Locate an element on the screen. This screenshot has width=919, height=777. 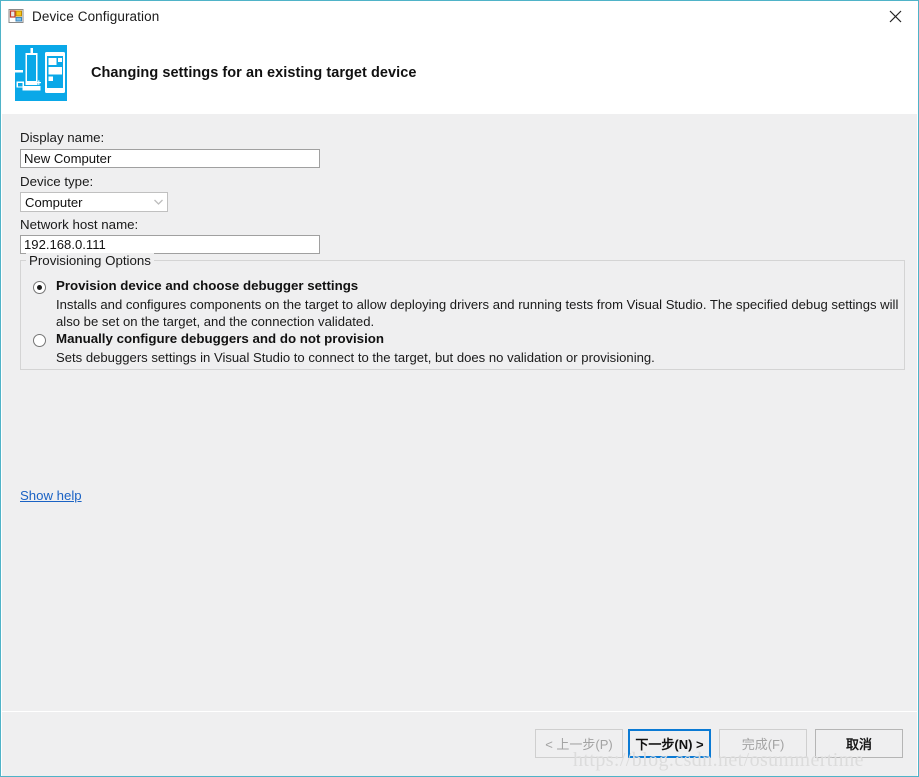
device-type-label: Device type: is located at coordinates (57, 181).